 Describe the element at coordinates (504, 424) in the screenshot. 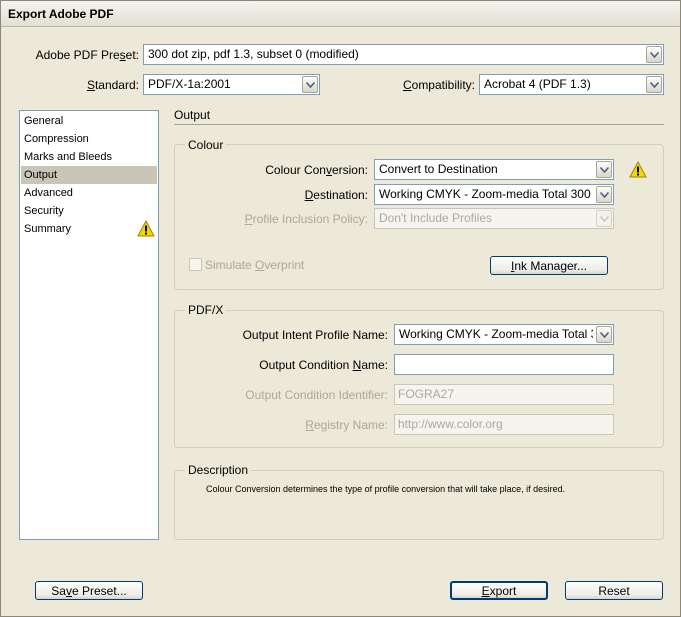

I see `registry-name-input: http://www.color.org` at that location.